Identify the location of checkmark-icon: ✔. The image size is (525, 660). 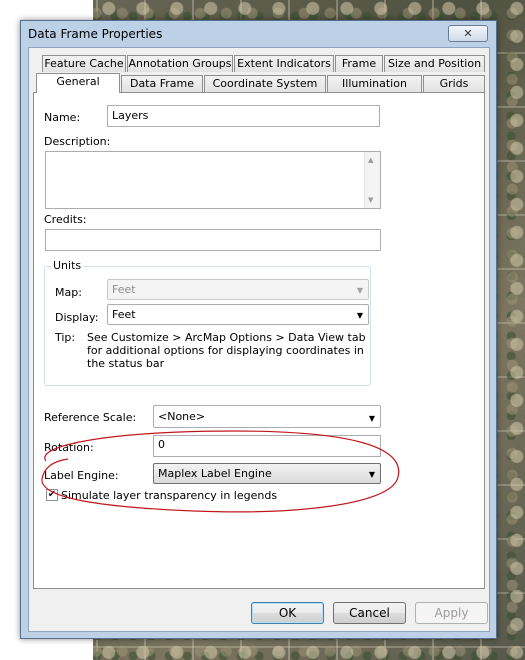
(52, 494).